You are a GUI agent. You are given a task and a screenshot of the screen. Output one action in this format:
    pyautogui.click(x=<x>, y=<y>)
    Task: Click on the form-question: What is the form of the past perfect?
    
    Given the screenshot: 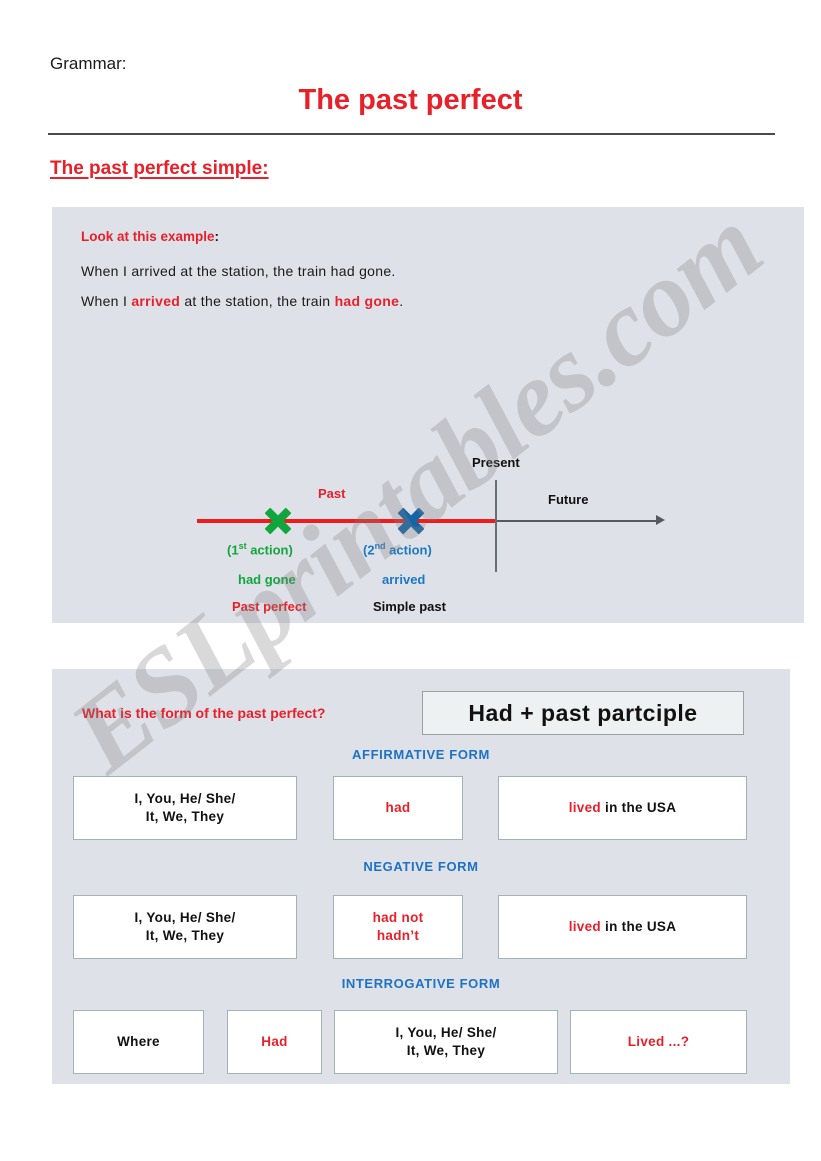 What is the action you would take?
    pyautogui.click(x=204, y=713)
    